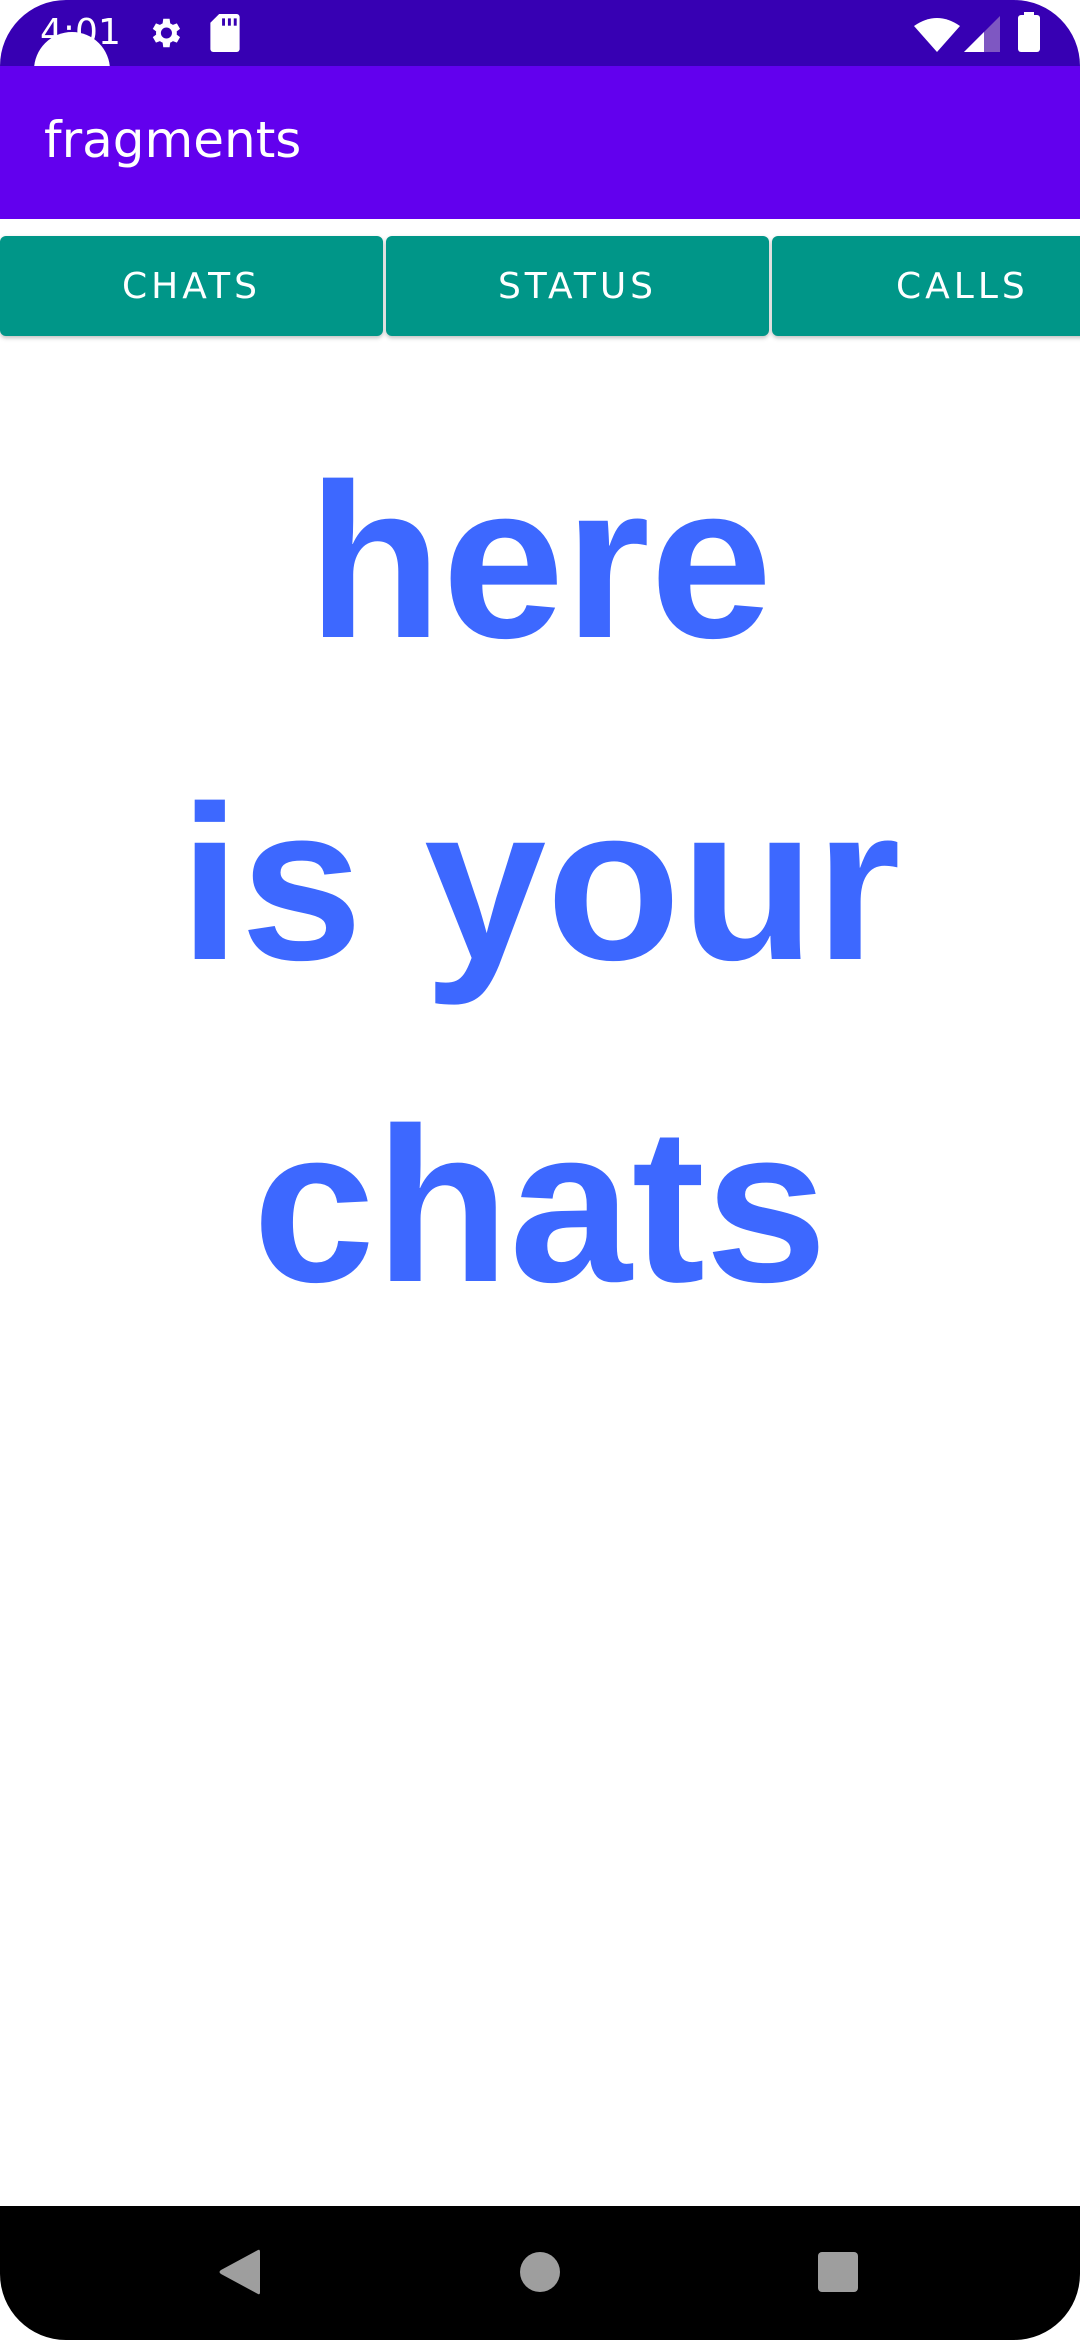 The width and height of the screenshot is (1080, 2340). What do you see at coordinates (240, 2274) in the screenshot?
I see `back-icon` at bounding box center [240, 2274].